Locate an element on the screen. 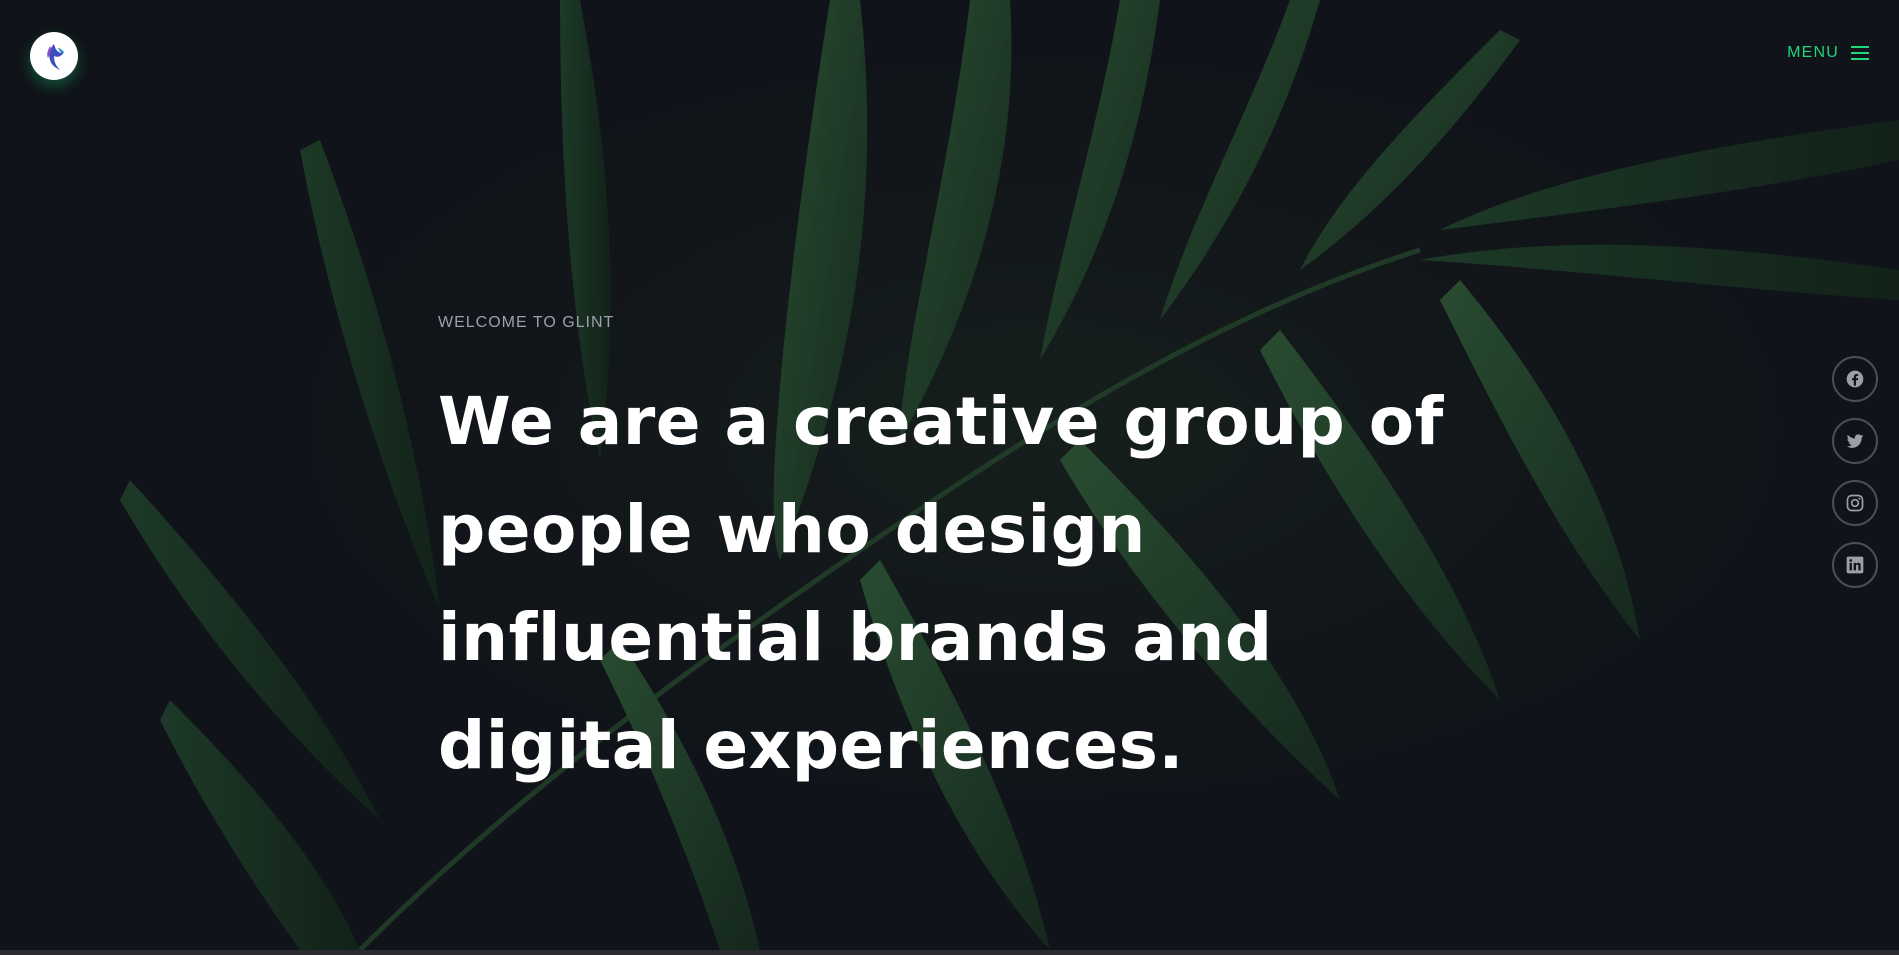  instagram-link is located at coordinates (1855, 503).